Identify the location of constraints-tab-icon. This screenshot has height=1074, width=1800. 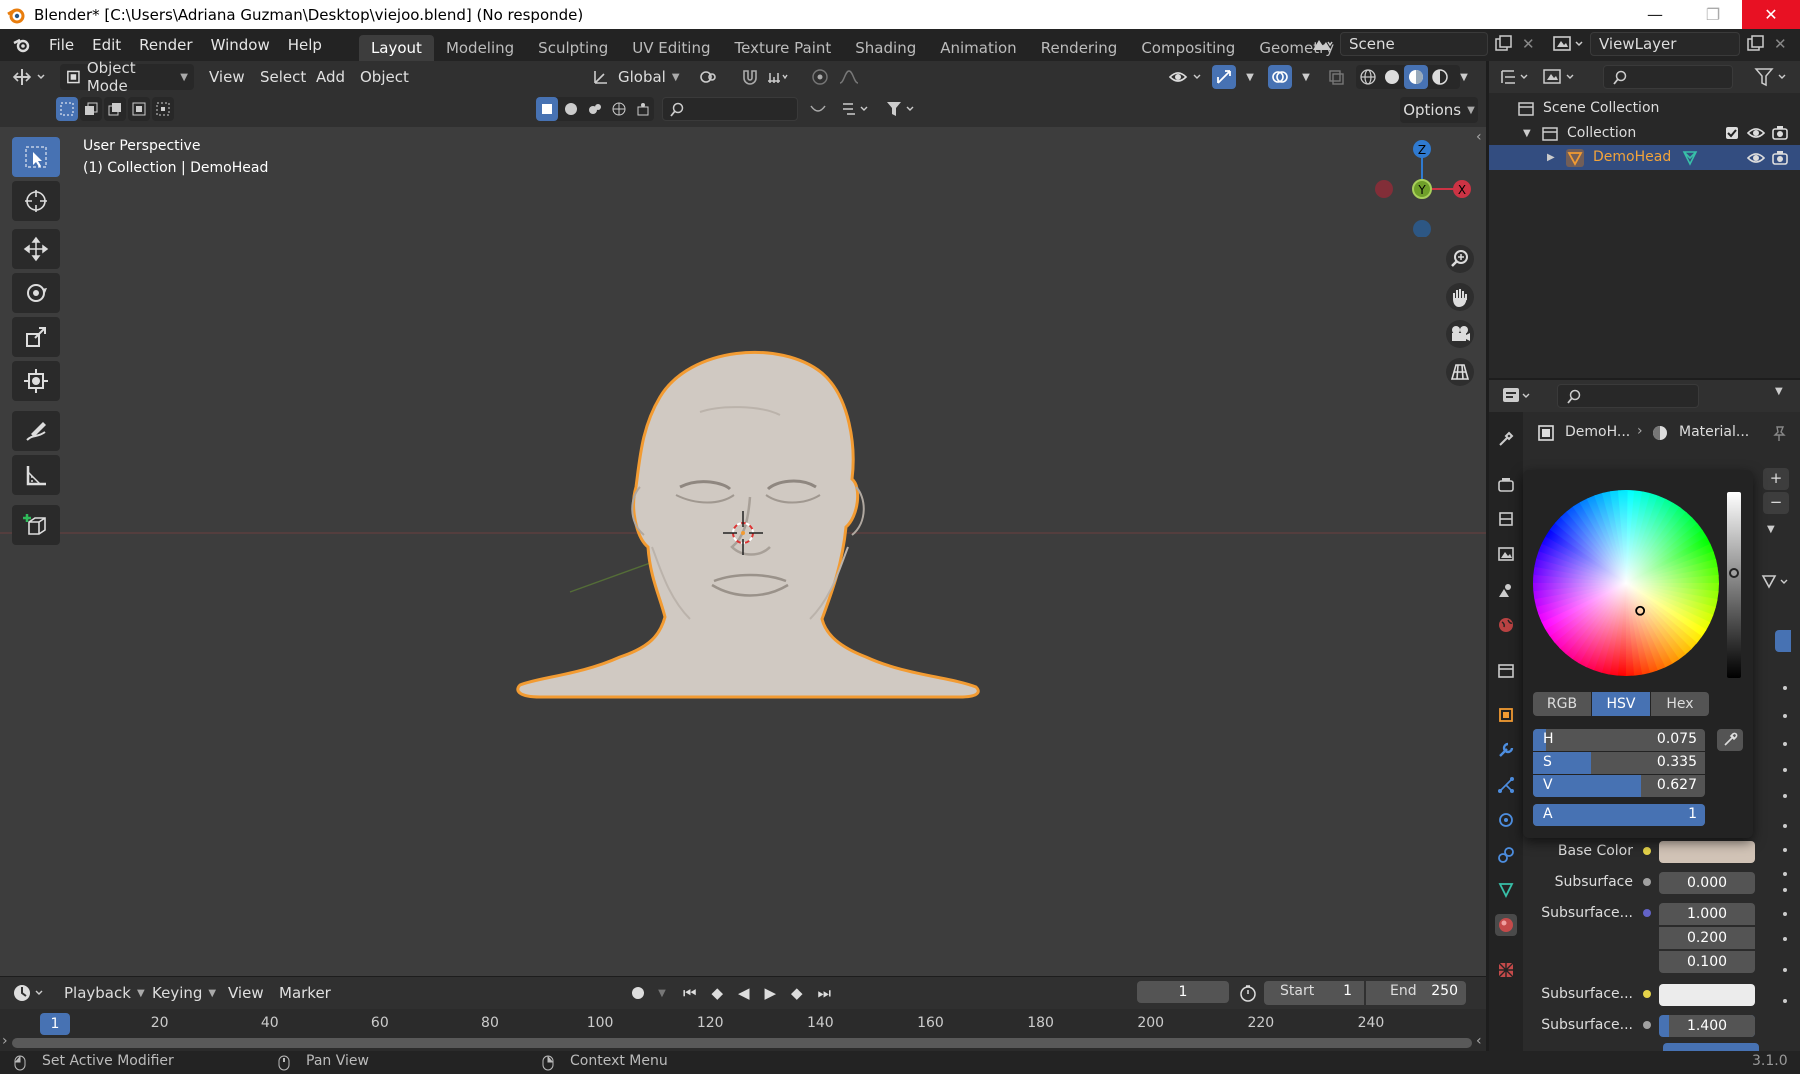
(1506, 855).